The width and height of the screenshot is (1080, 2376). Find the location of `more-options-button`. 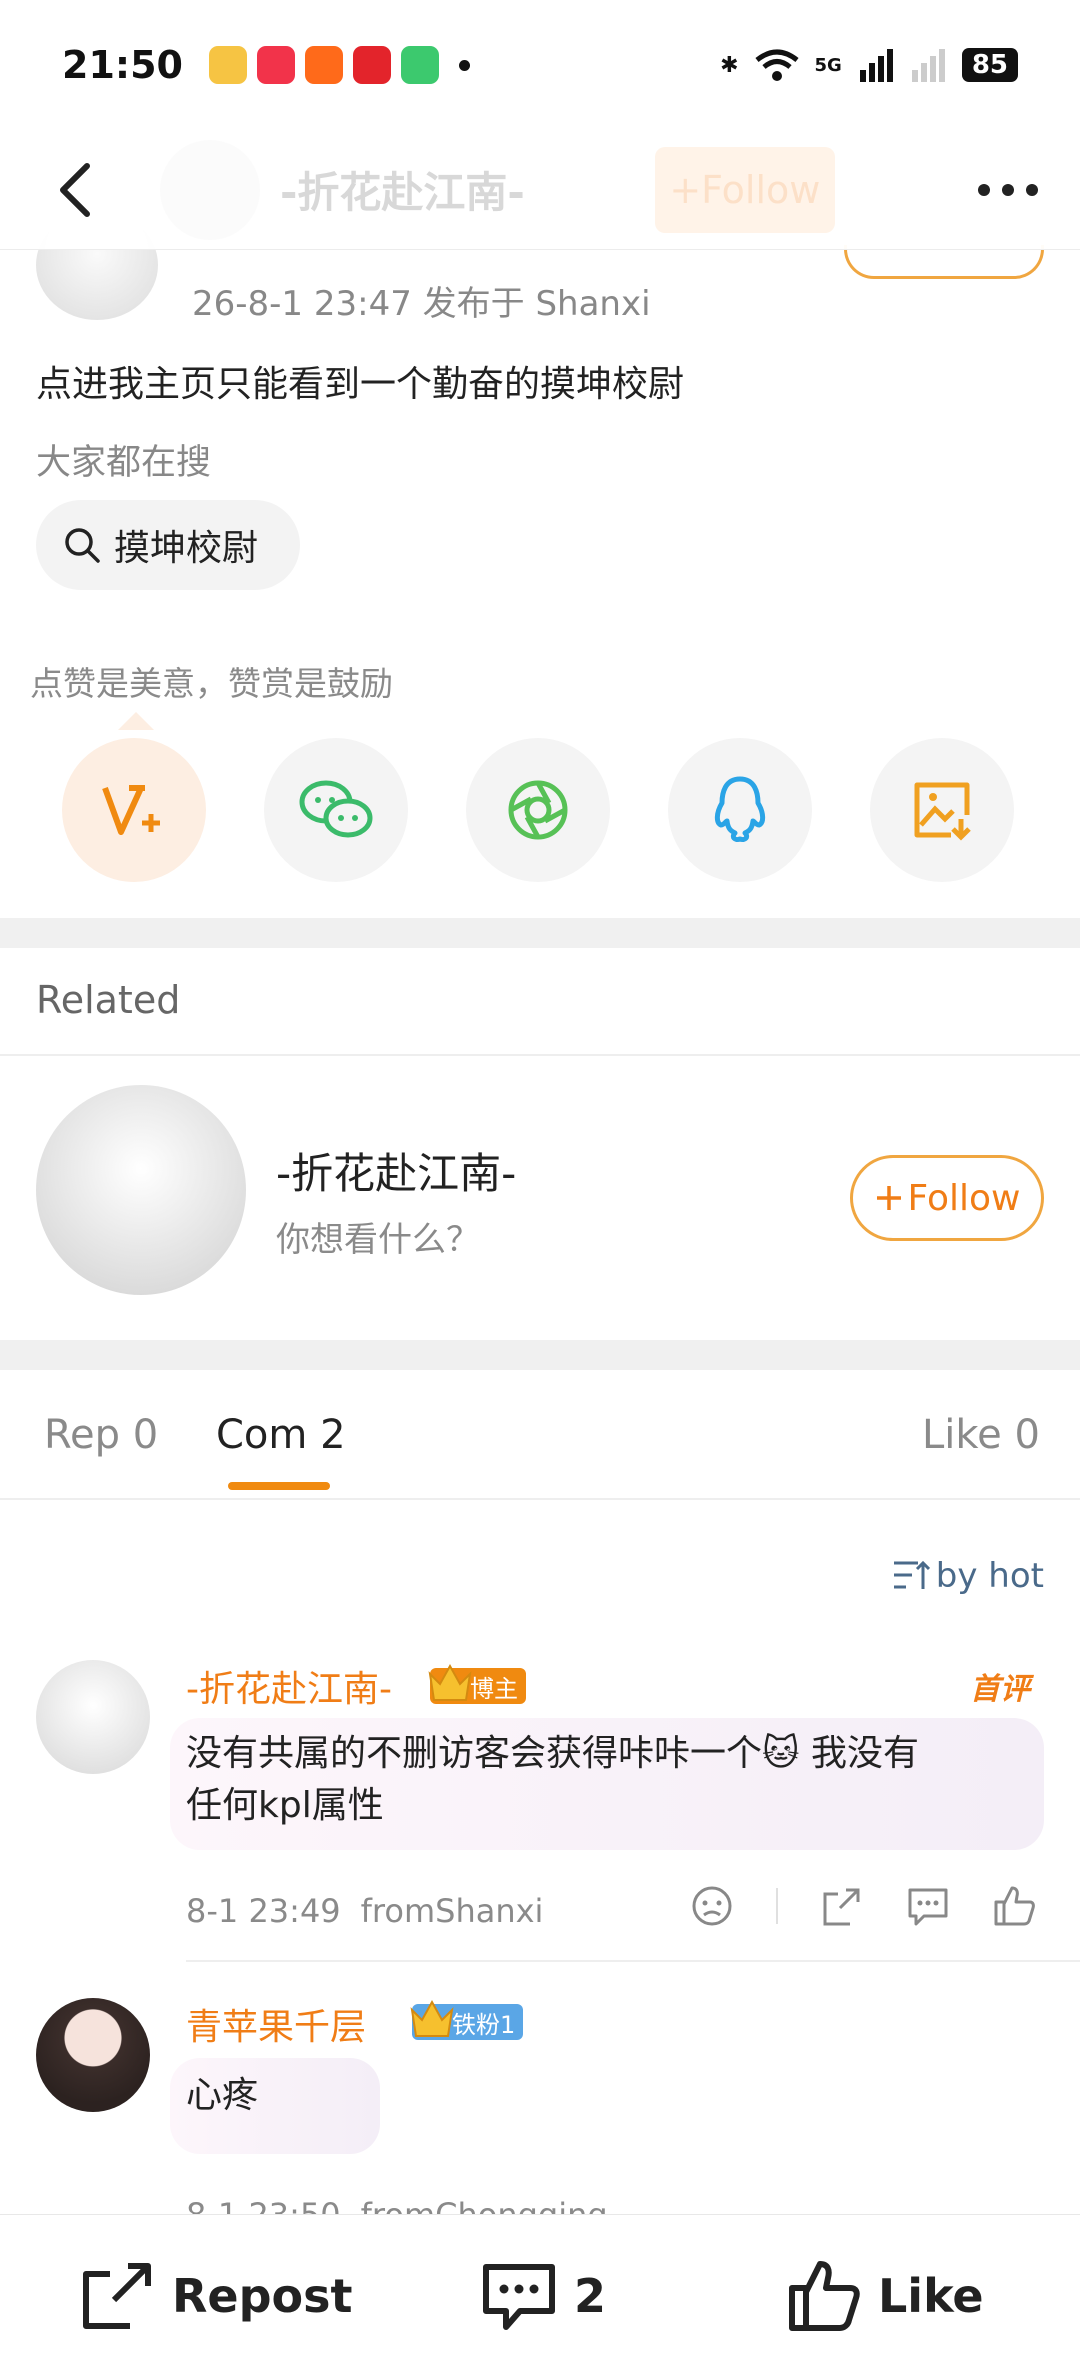

more-options-button is located at coordinates (1008, 189).